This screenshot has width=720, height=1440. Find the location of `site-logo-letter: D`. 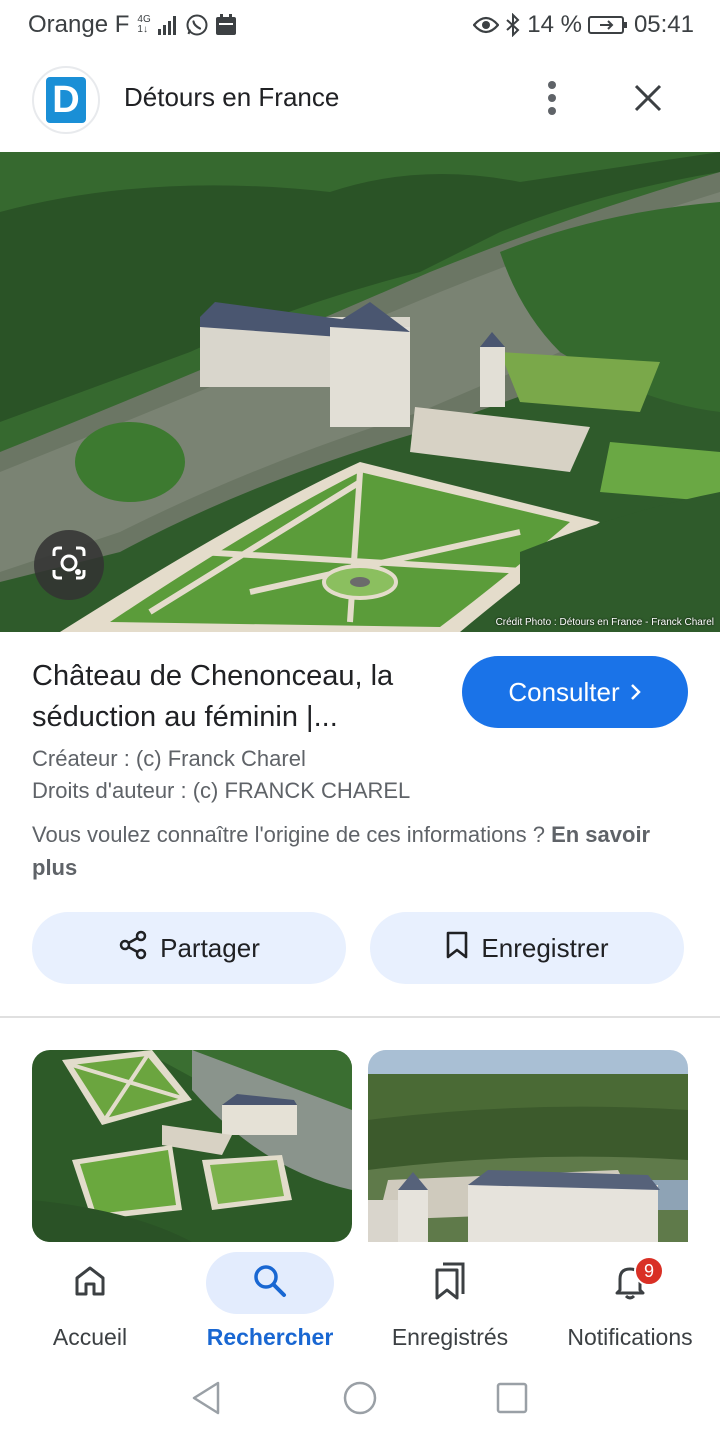

site-logo-letter: D is located at coordinates (66, 100).